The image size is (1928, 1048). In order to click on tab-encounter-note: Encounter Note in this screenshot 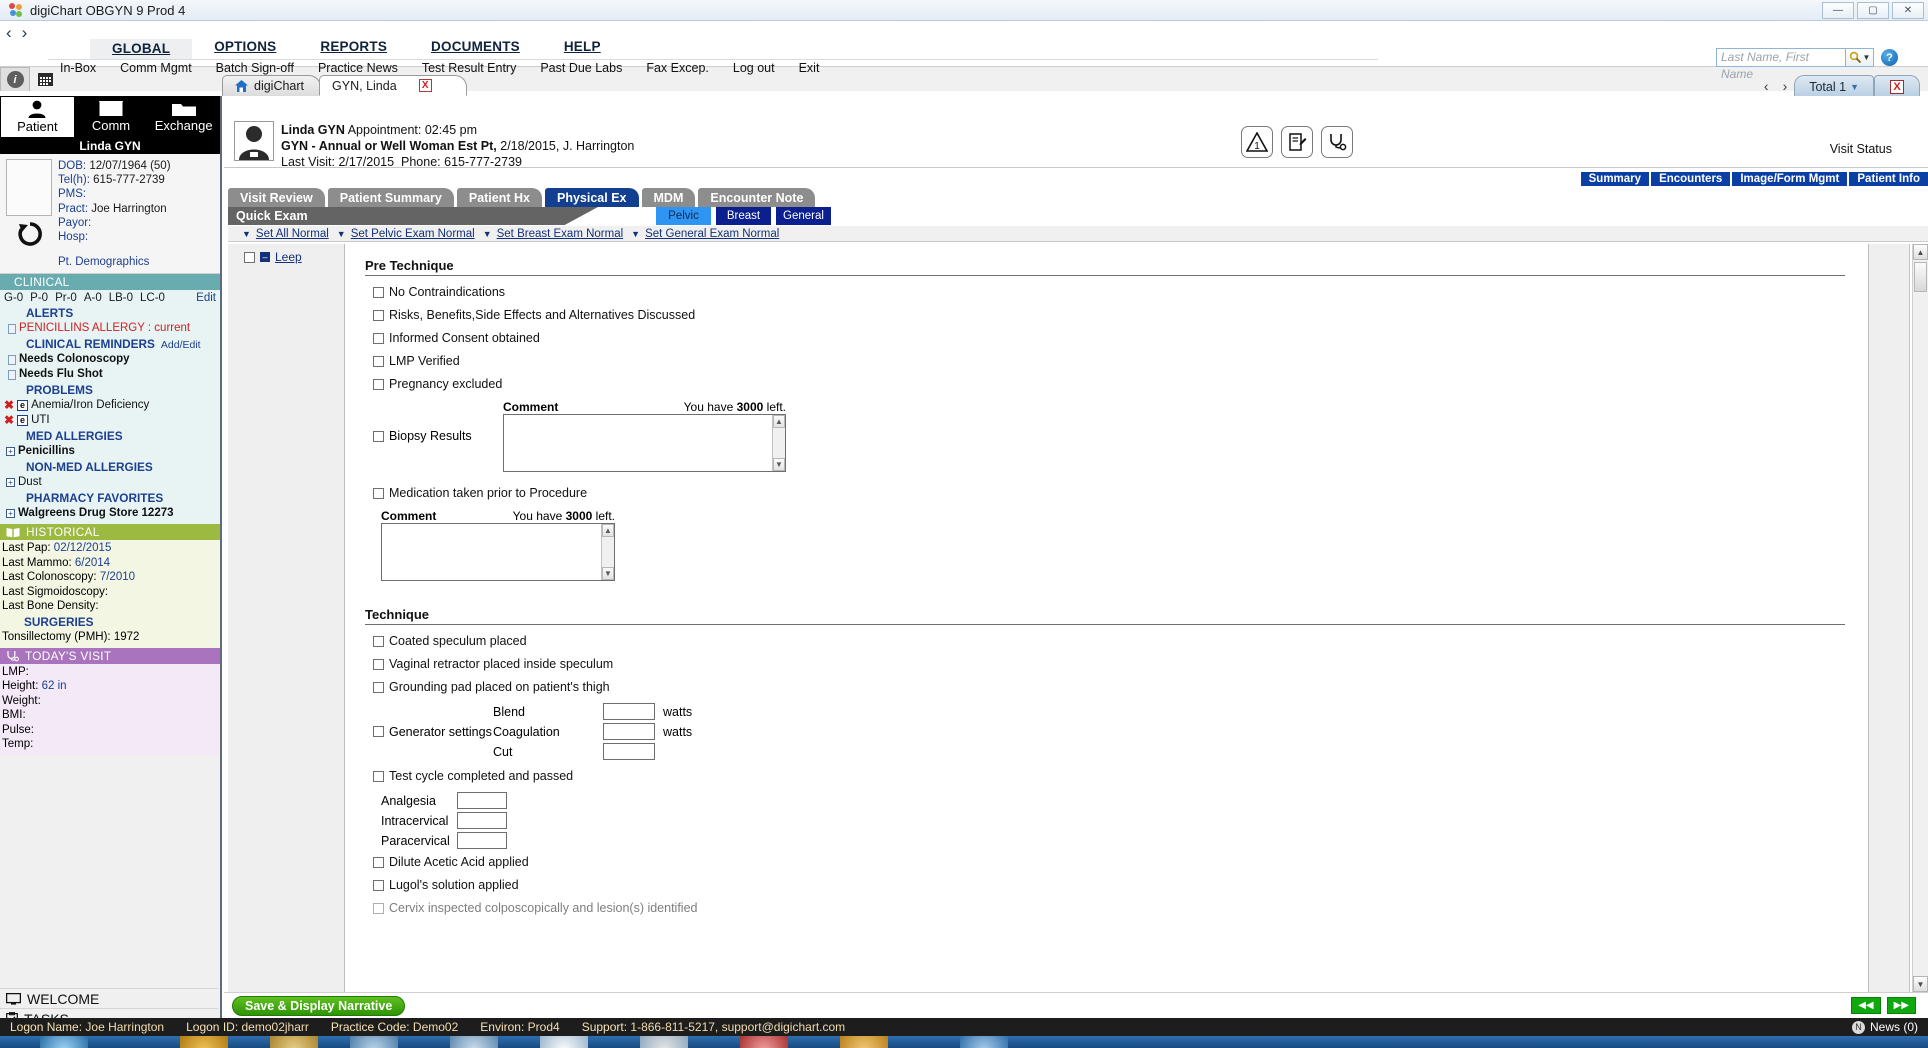, I will do `click(757, 197)`.